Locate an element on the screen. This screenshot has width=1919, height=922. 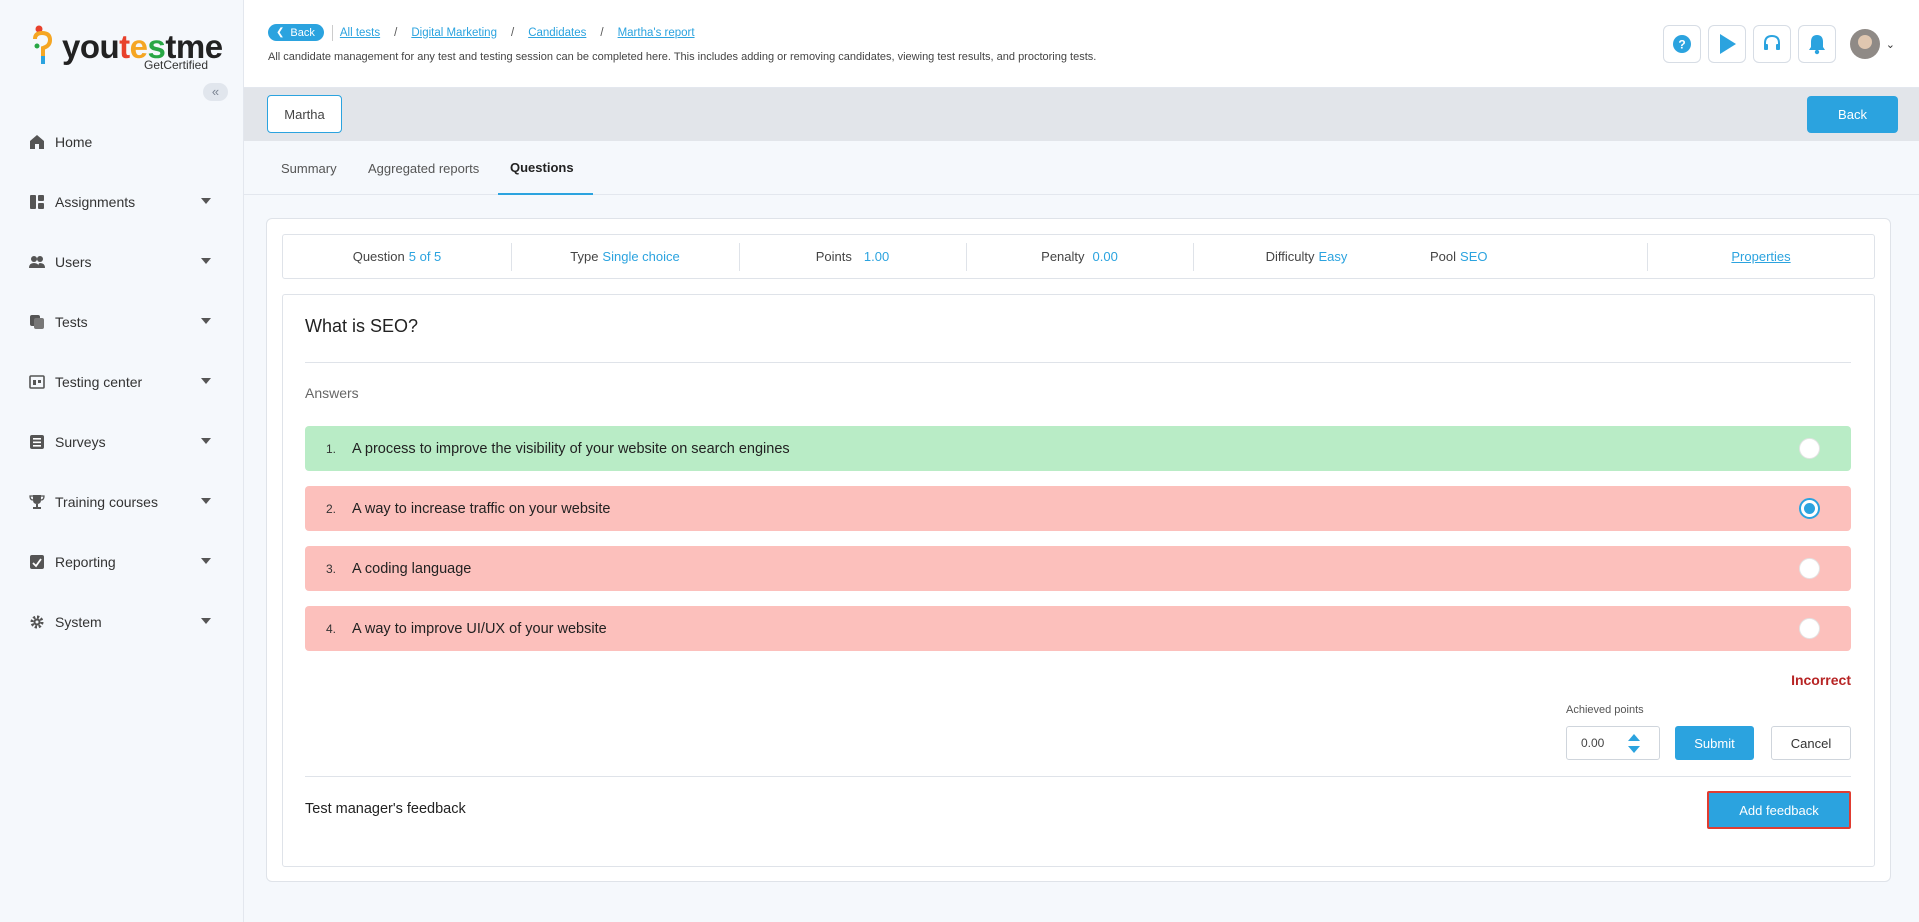
answer-number: 1. is located at coordinates (330, 448).